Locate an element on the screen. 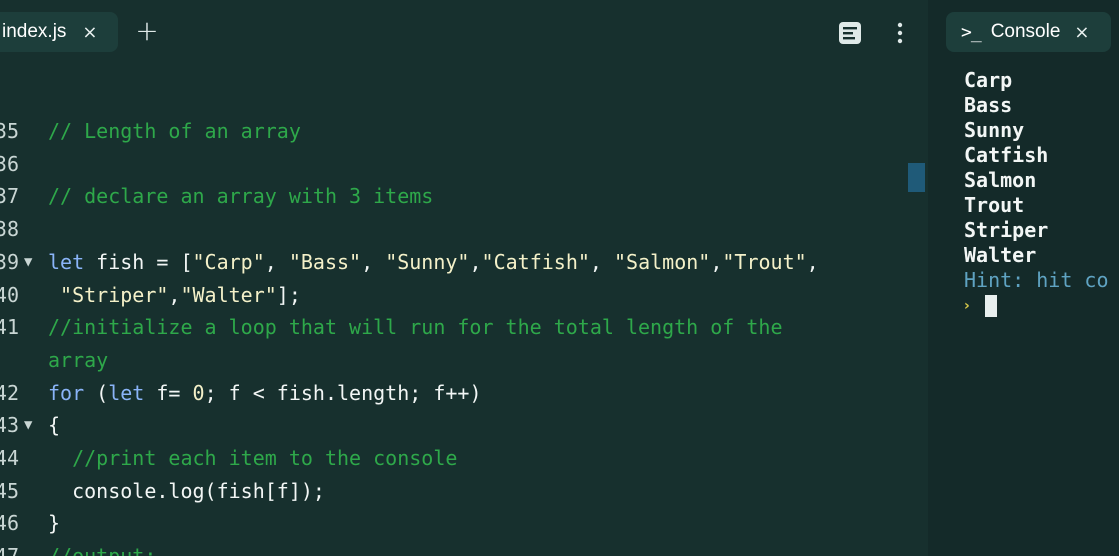  code-line: 36 is located at coordinates (455, 164).